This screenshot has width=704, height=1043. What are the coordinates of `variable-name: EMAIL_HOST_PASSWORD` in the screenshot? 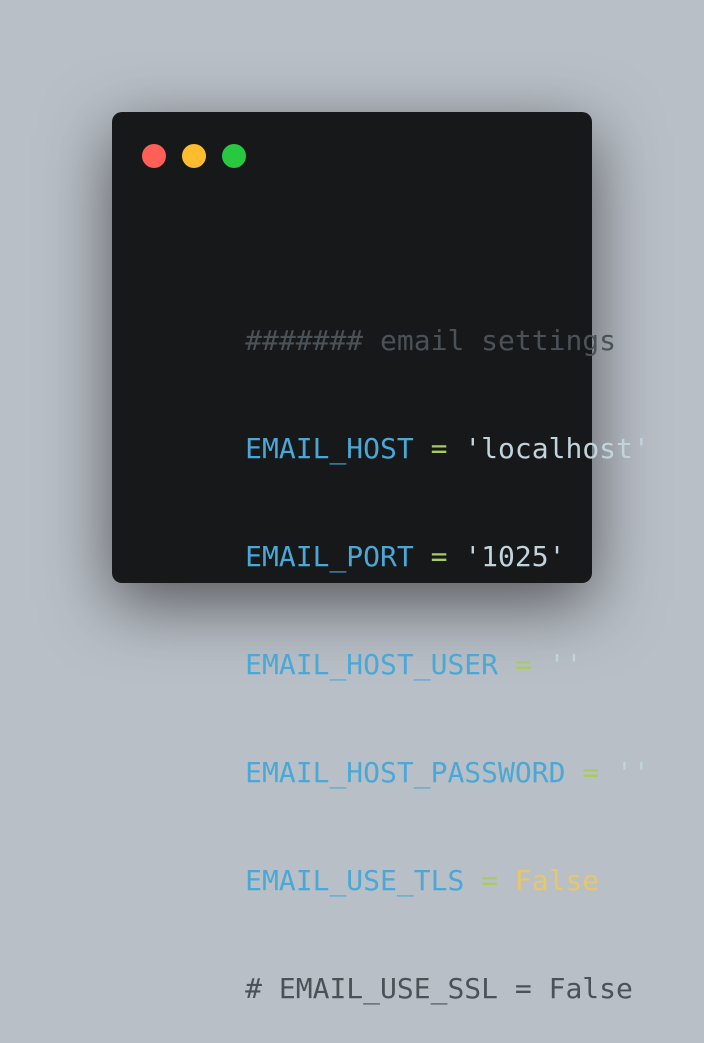 It's located at (405, 772).